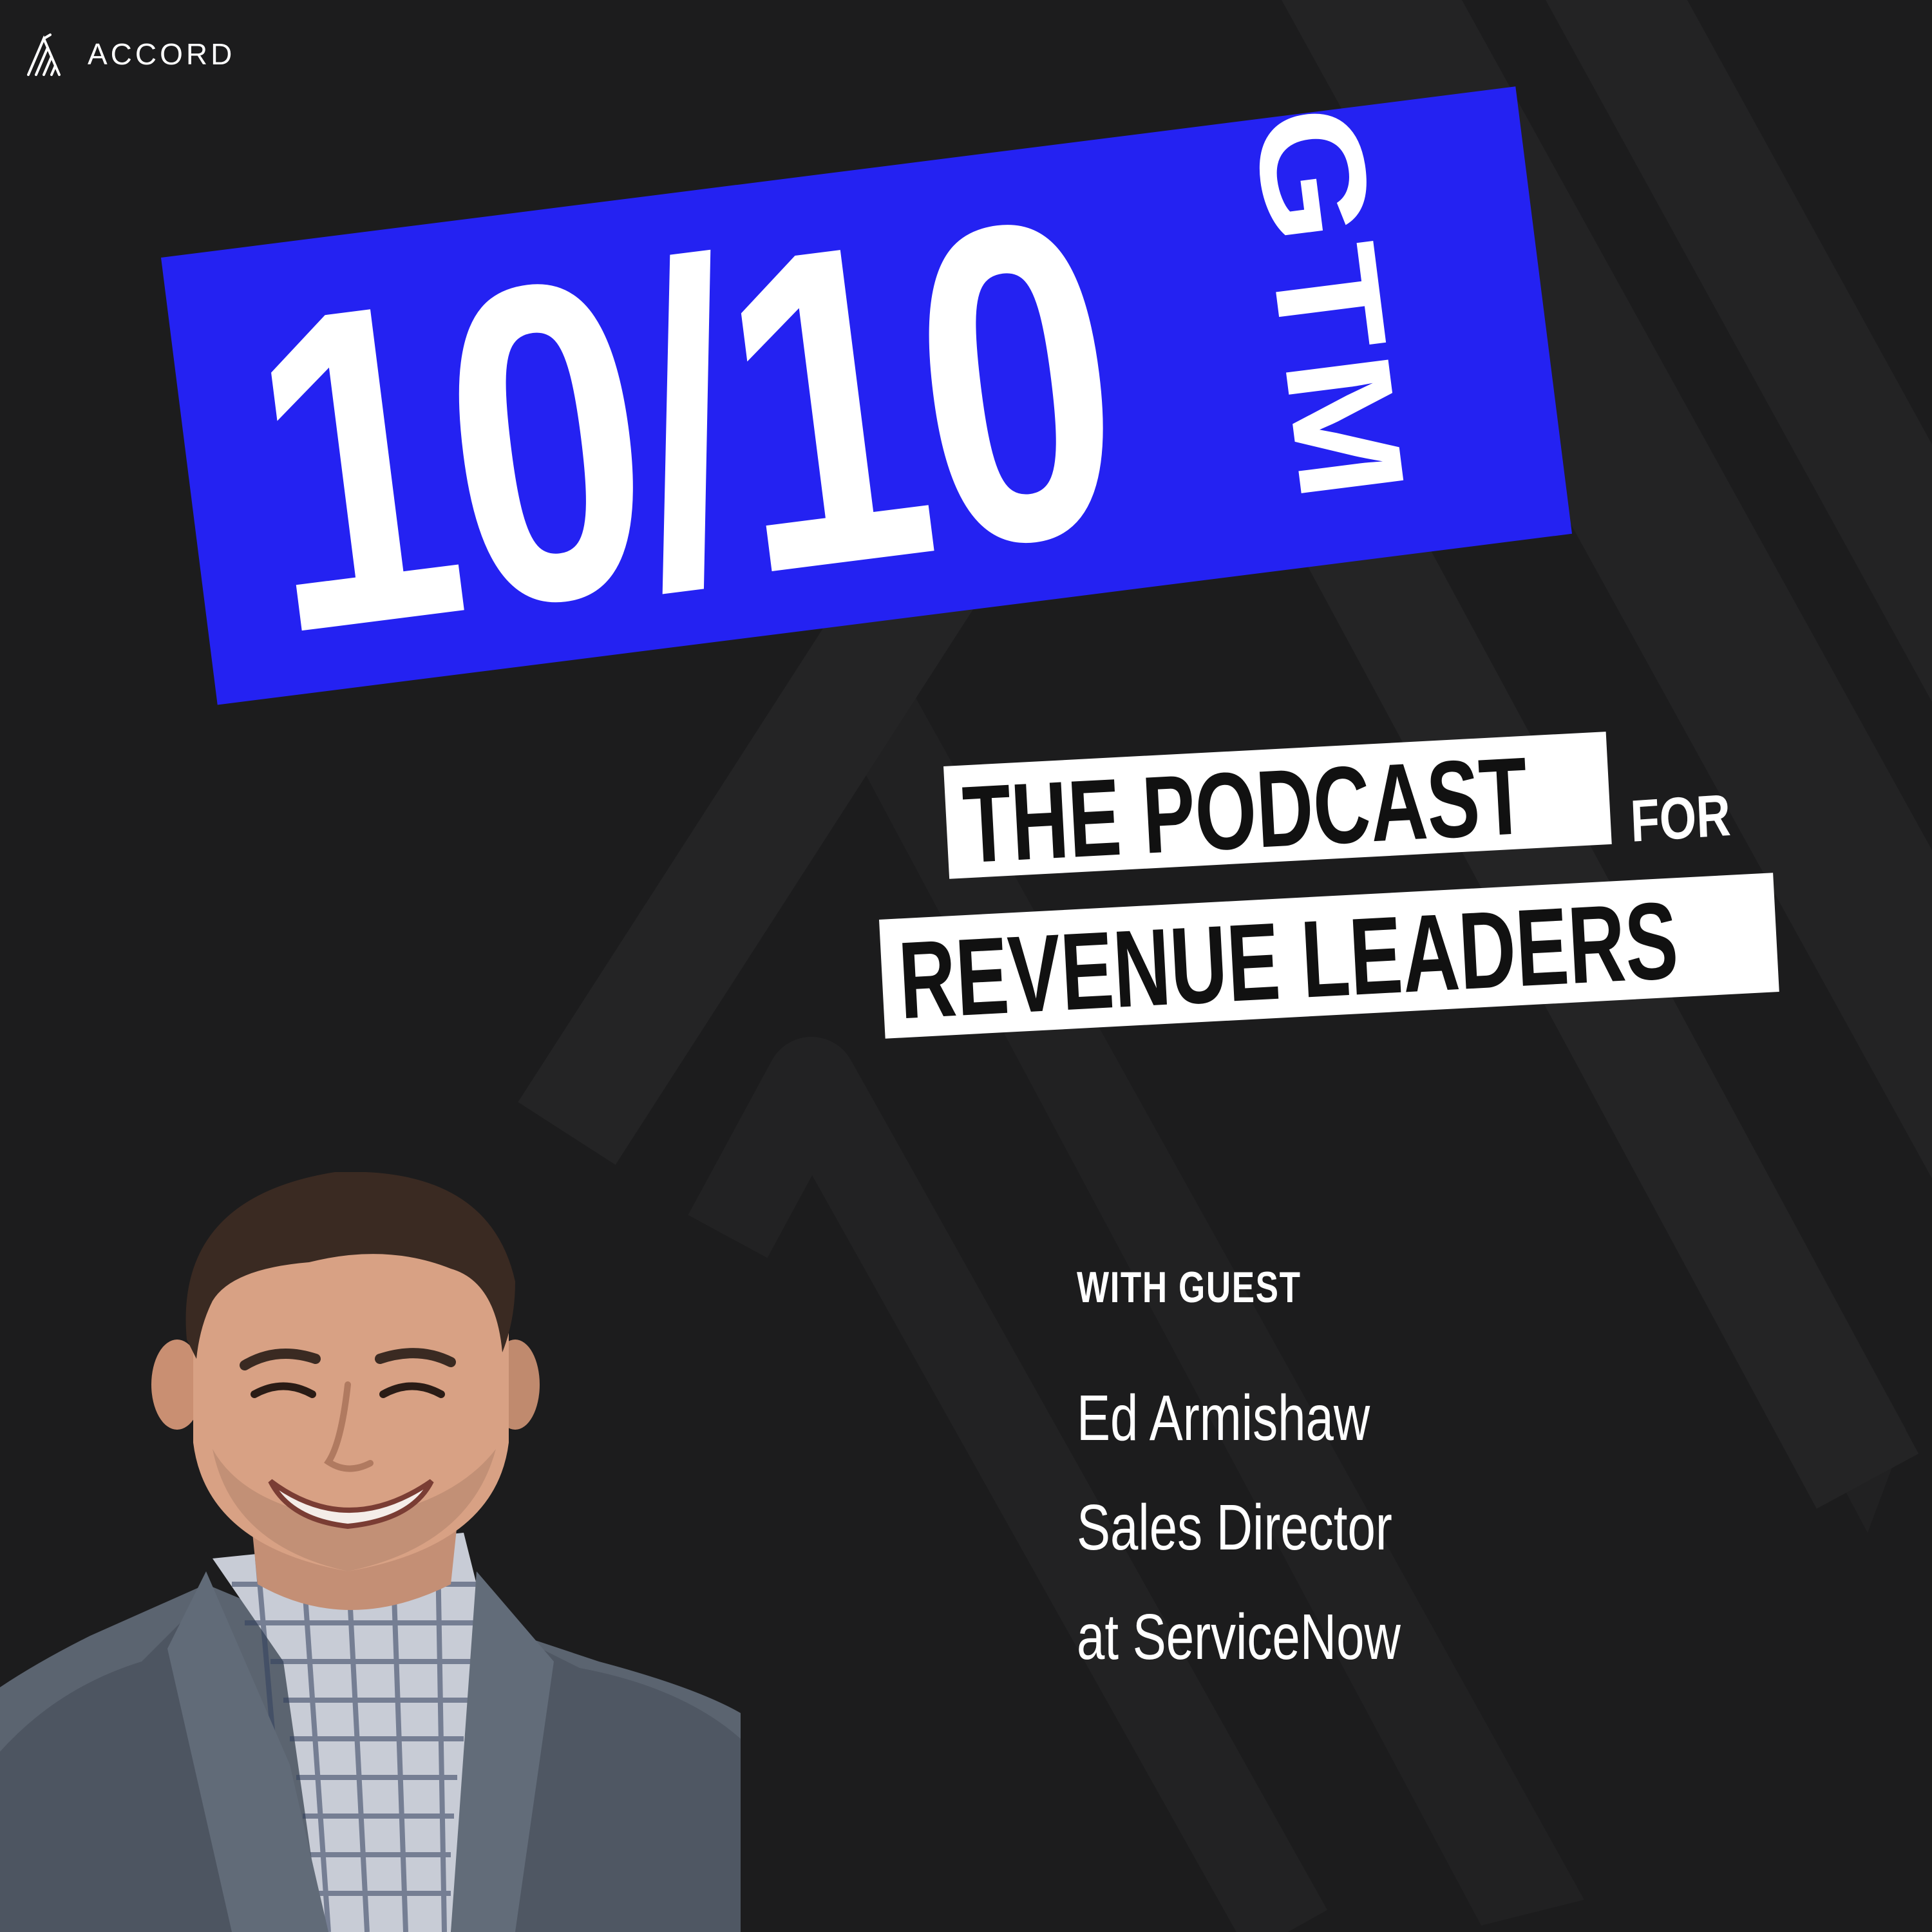  Describe the element at coordinates (162, 54) in the screenshot. I see `brand-name: ACCORD` at that location.